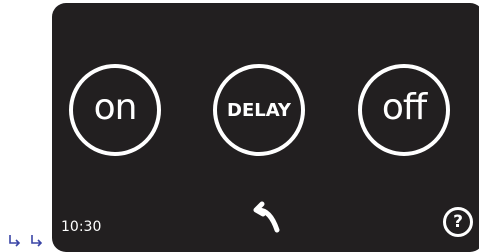 This screenshot has height=252, width=479. I want to click on on-button: on, so click(115, 110).